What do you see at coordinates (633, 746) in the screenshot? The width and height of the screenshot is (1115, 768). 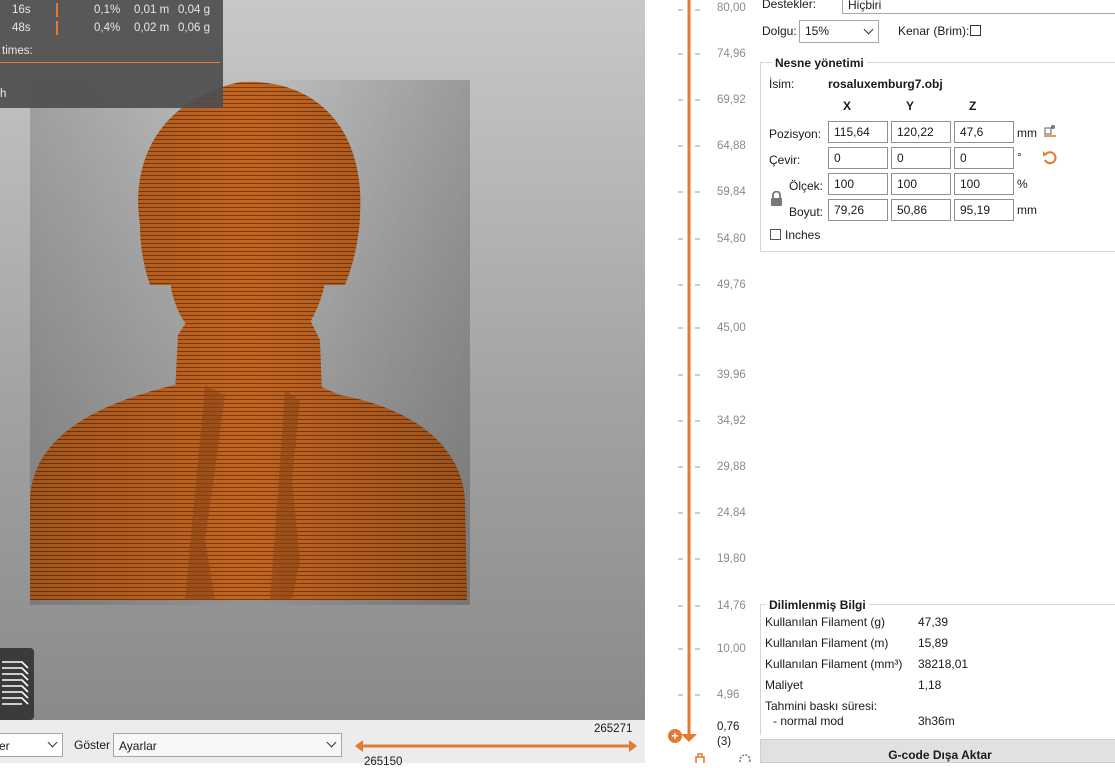 I see `slider-high-thumb` at bounding box center [633, 746].